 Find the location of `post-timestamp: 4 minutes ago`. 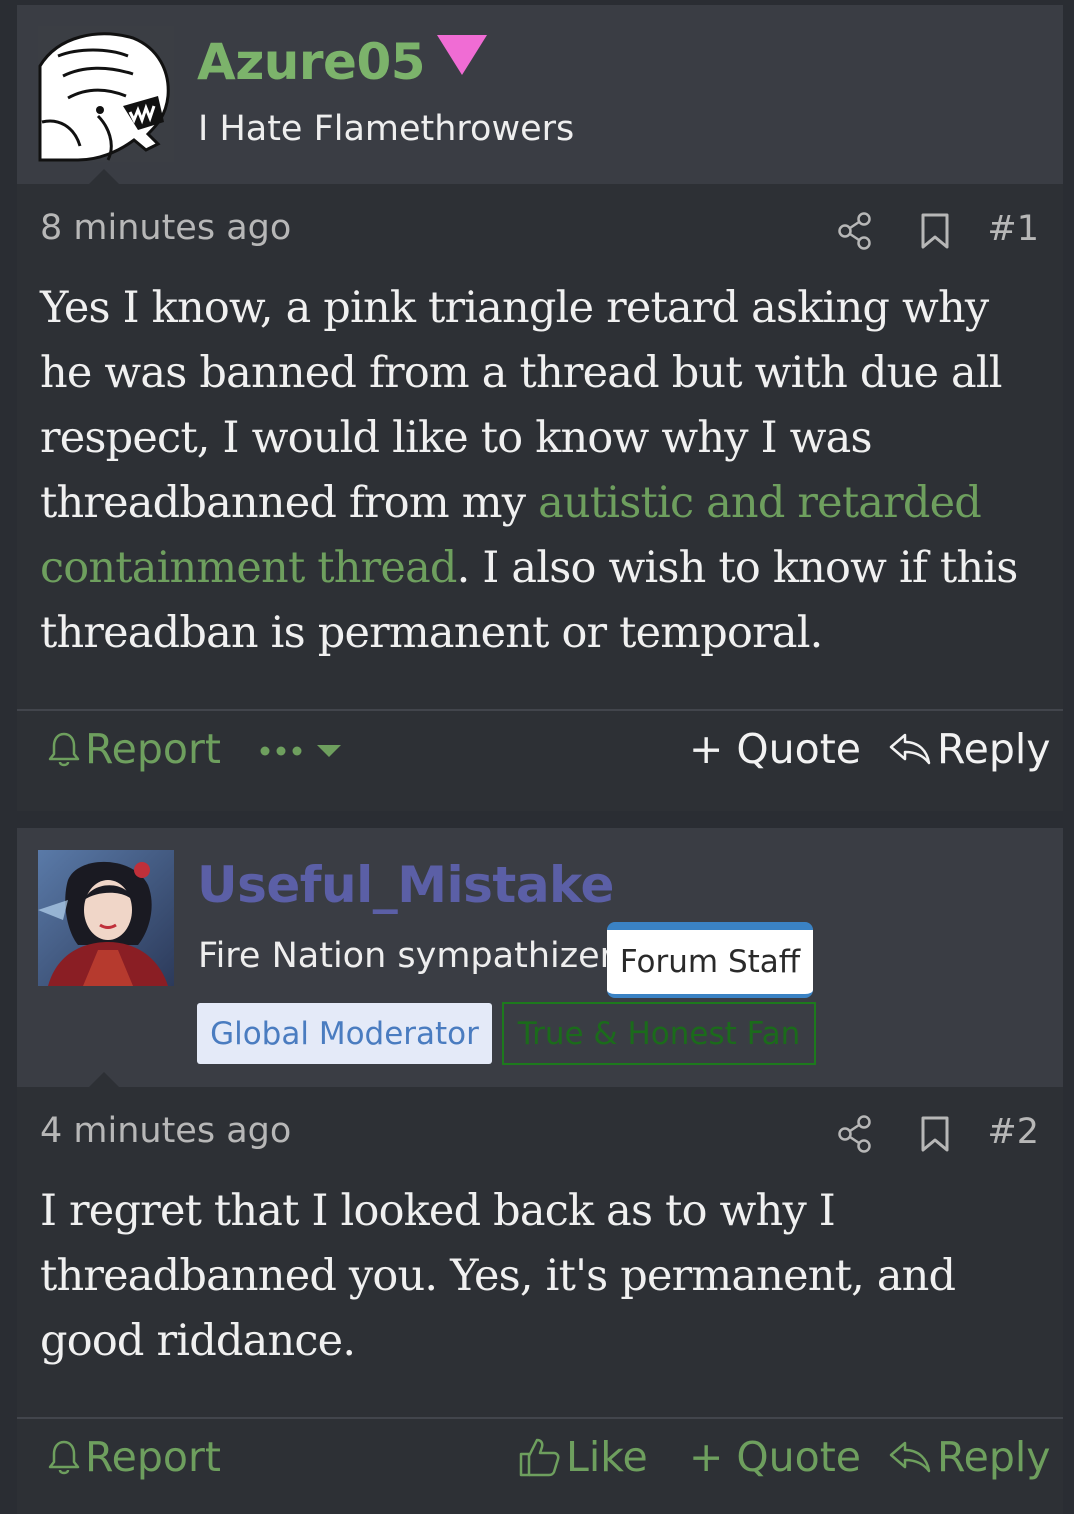

post-timestamp: 4 minutes ago is located at coordinates (165, 1131).